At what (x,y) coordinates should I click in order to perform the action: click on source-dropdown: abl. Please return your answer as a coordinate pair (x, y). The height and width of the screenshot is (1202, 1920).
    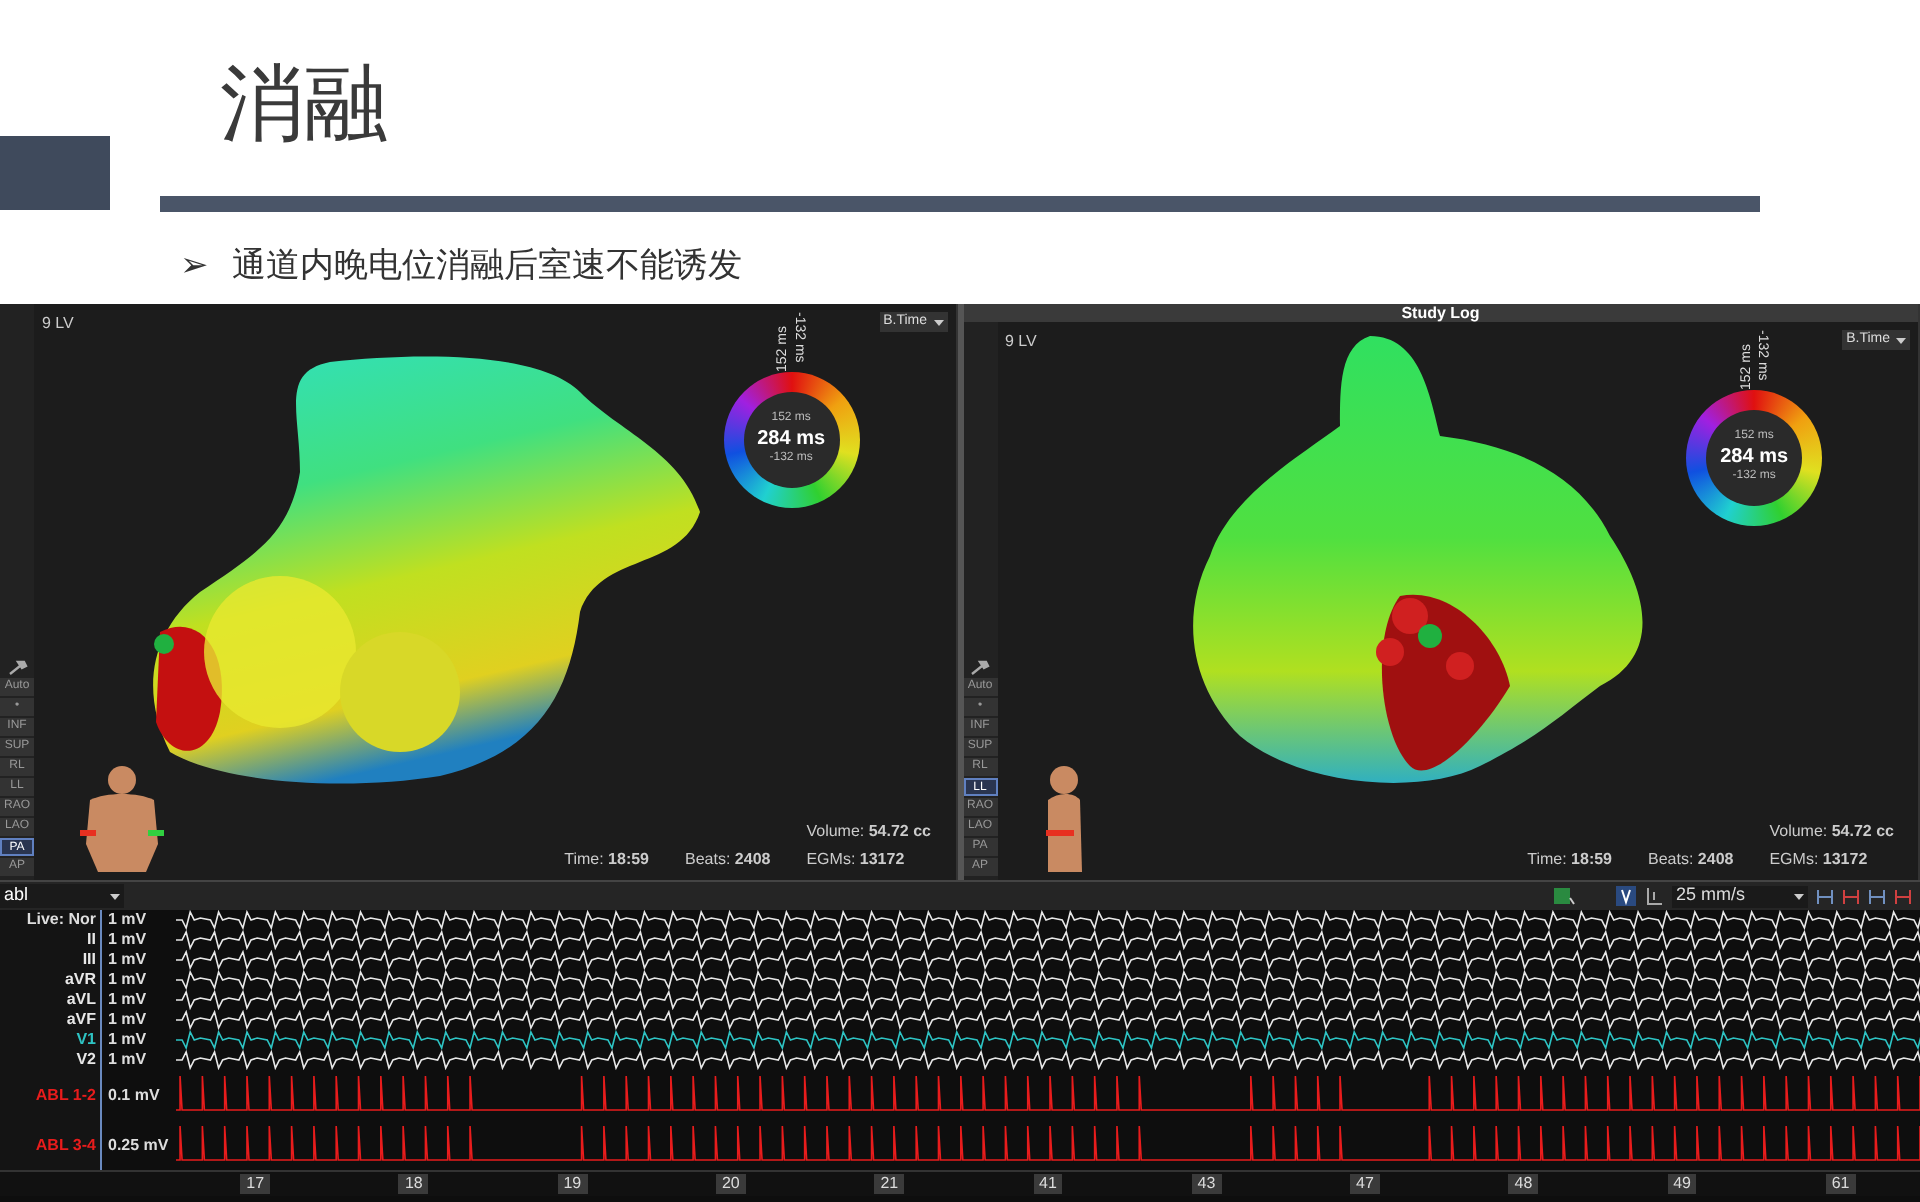
    Looking at the image, I should click on (62, 896).